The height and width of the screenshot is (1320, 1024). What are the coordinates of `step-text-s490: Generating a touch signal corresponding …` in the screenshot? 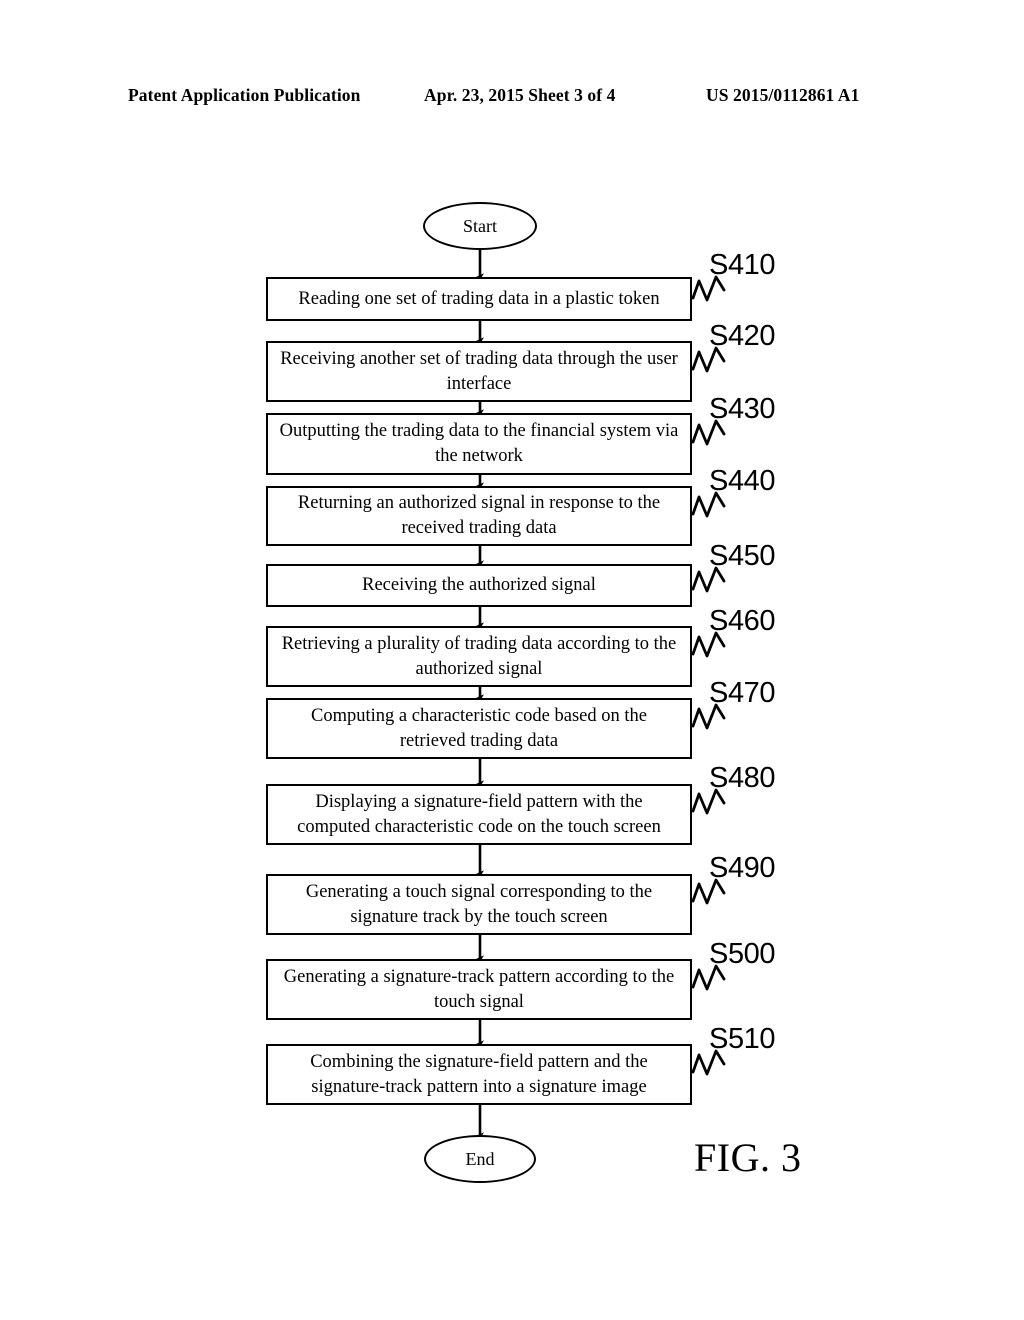 It's located at (479, 904).